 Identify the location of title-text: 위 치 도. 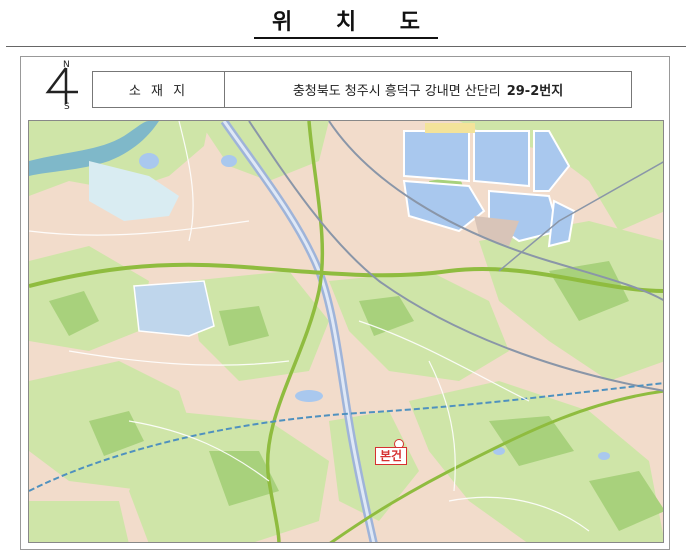
(346, 24).